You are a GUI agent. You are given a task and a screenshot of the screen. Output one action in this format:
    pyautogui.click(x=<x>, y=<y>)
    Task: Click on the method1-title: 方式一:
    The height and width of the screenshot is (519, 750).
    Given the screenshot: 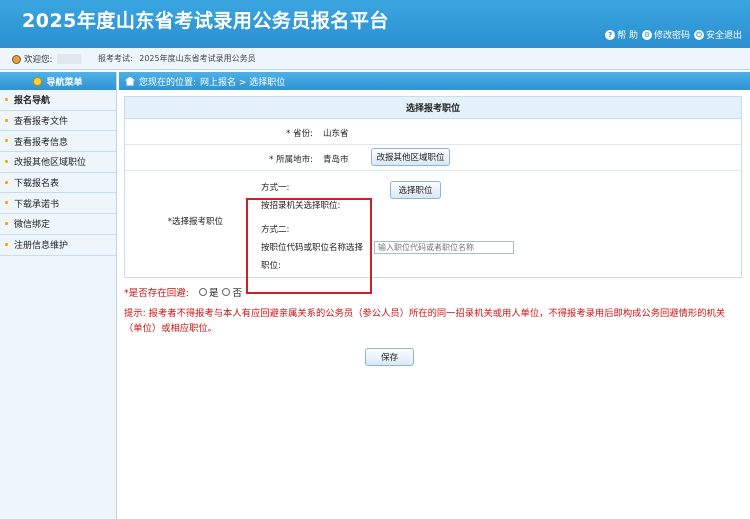 What is the action you would take?
    pyautogui.click(x=275, y=188)
    